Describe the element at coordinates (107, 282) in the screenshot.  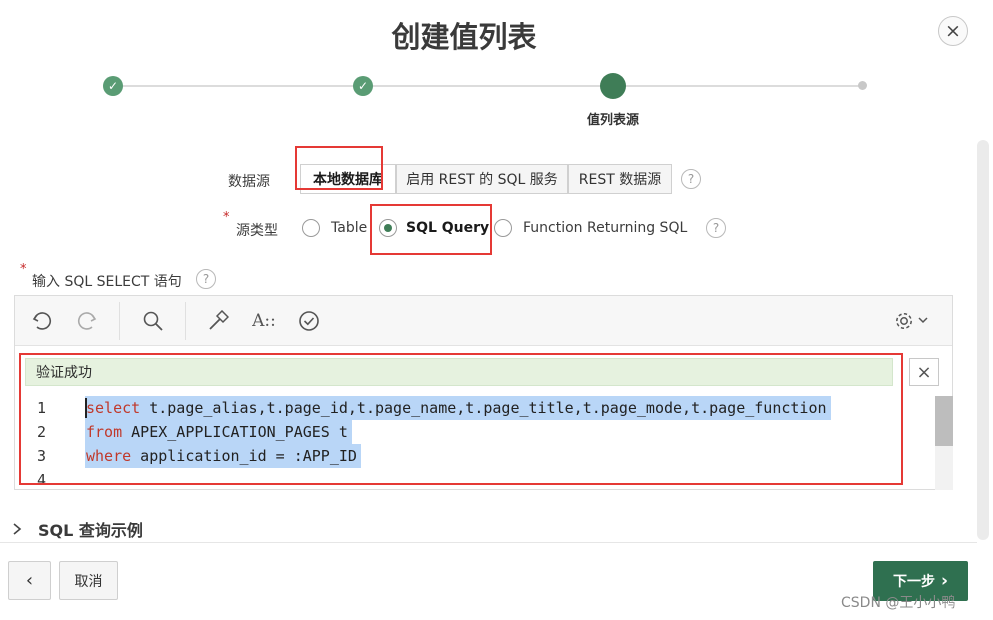
I see `sql-input-label: 输入 SQL SELECT 语句` at that location.